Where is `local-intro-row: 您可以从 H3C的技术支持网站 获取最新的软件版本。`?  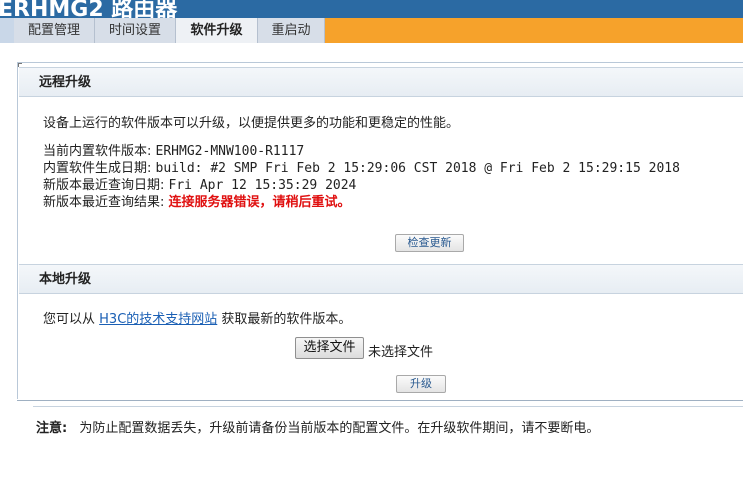
local-intro-row: 您可以从 H3C的技术支持网站 获取最新的软件版本。 is located at coordinates (197, 317).